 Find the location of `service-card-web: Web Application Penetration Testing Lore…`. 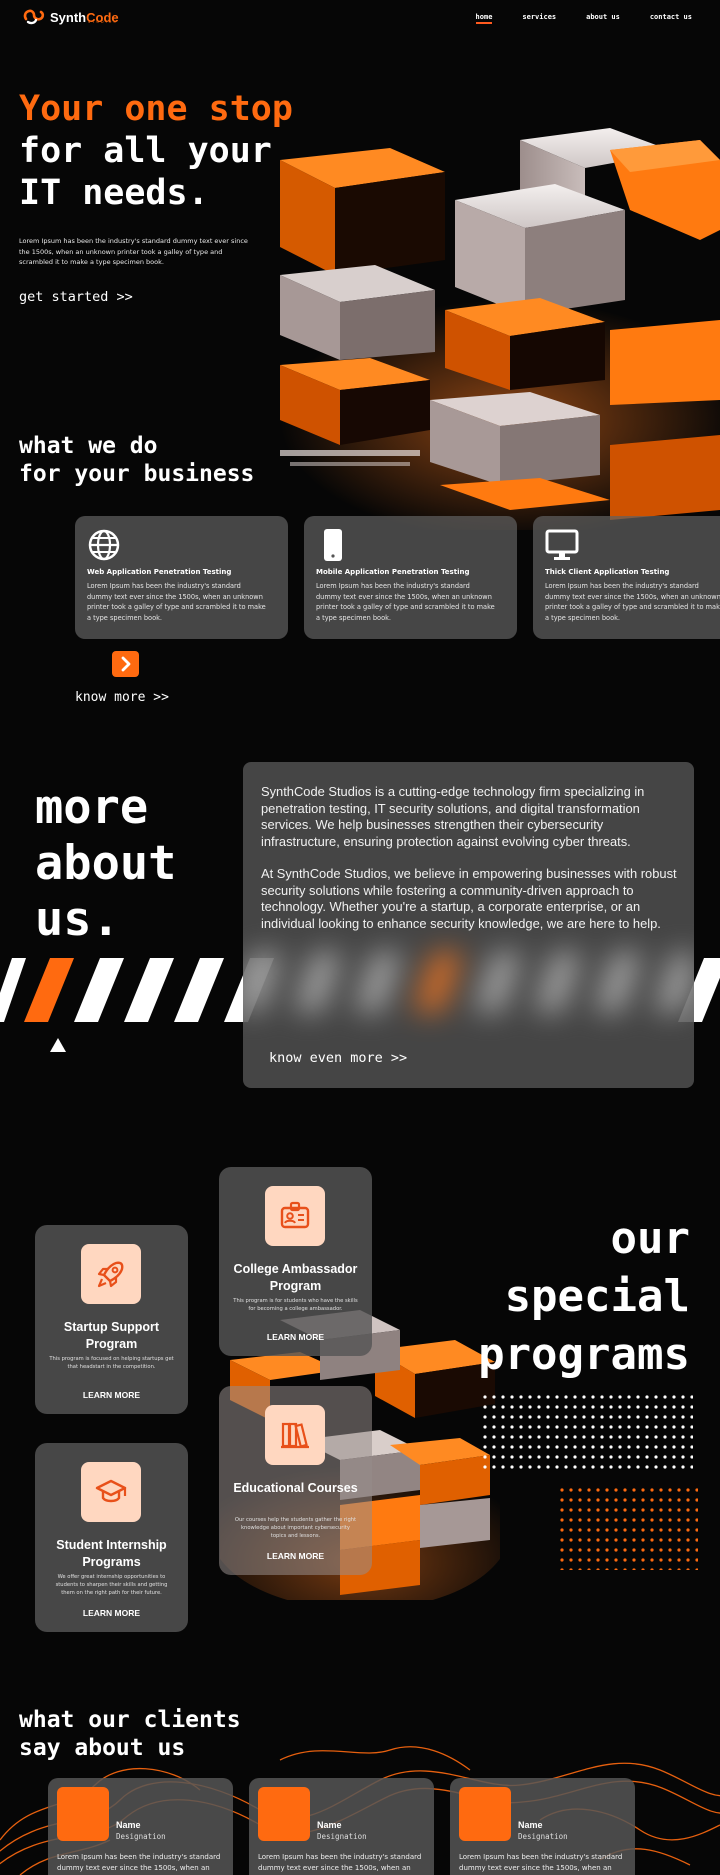

service-card-web: Web Application Penetration Testing Lore… is located at coordinates (181, 577).